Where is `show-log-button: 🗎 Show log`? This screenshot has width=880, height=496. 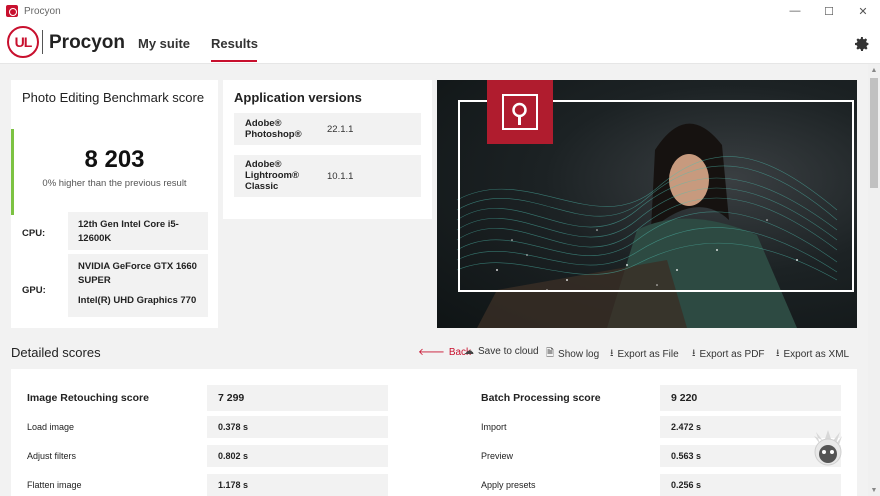
show-log-button: 🗎 Show log is located at coordinates (572, 354).